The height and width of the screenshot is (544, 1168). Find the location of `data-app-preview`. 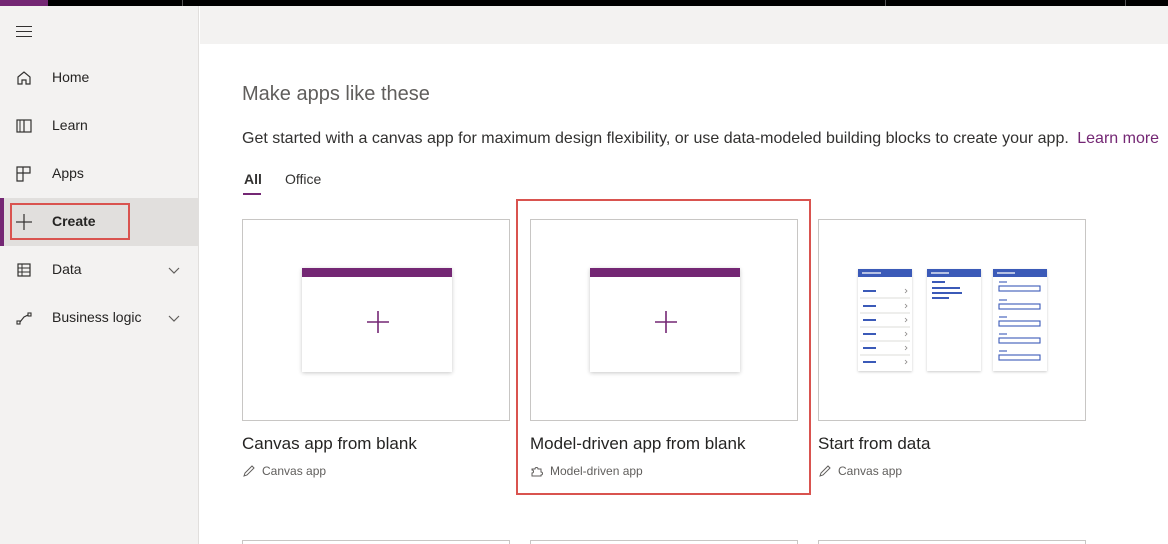

data-app-preview is located at coordinates (952, 320).